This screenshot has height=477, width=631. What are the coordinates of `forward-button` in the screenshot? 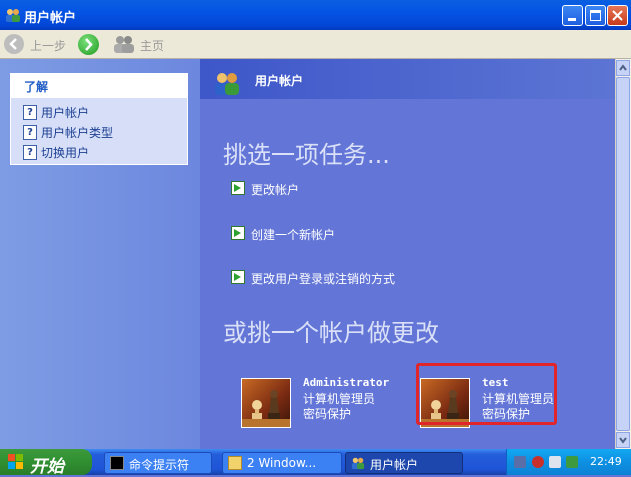 It's located at (88, 44).